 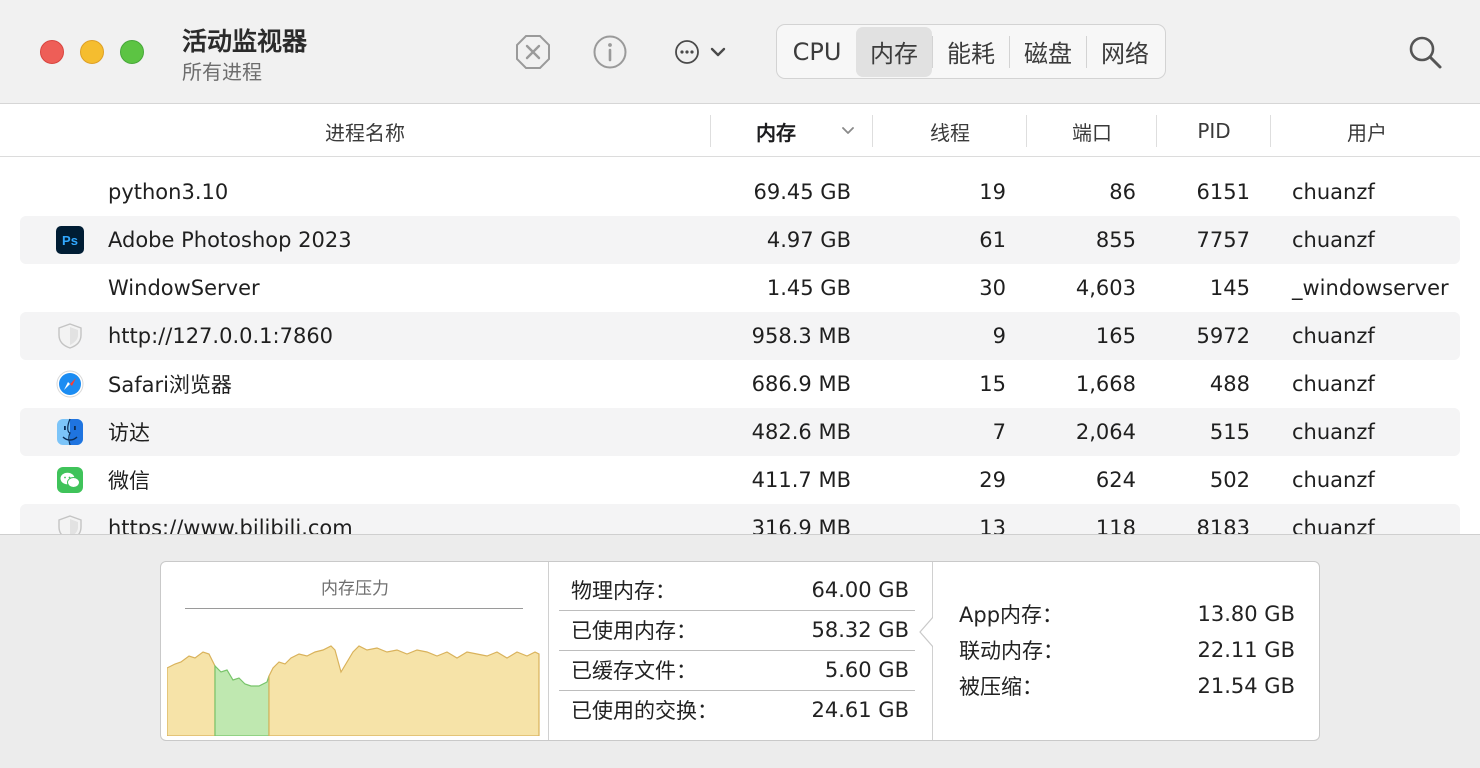 What do you see at coordinates (1127, 650) in the screenshot?
I see `breakdown-wired-memory: 联动内存： 22.11 GB` at bounding box center [1127, 650].